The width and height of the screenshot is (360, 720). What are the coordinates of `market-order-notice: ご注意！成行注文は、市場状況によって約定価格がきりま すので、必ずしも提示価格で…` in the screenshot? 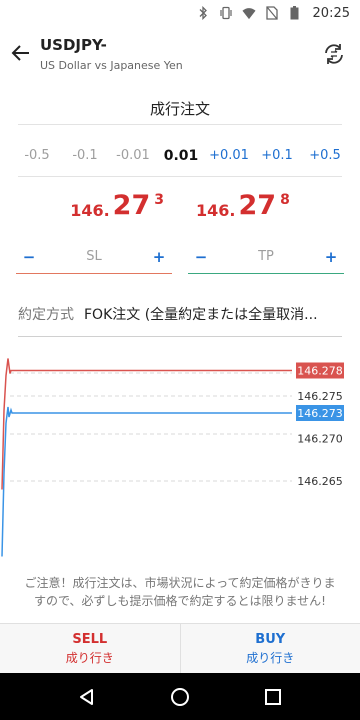 It's located at (180, 592).